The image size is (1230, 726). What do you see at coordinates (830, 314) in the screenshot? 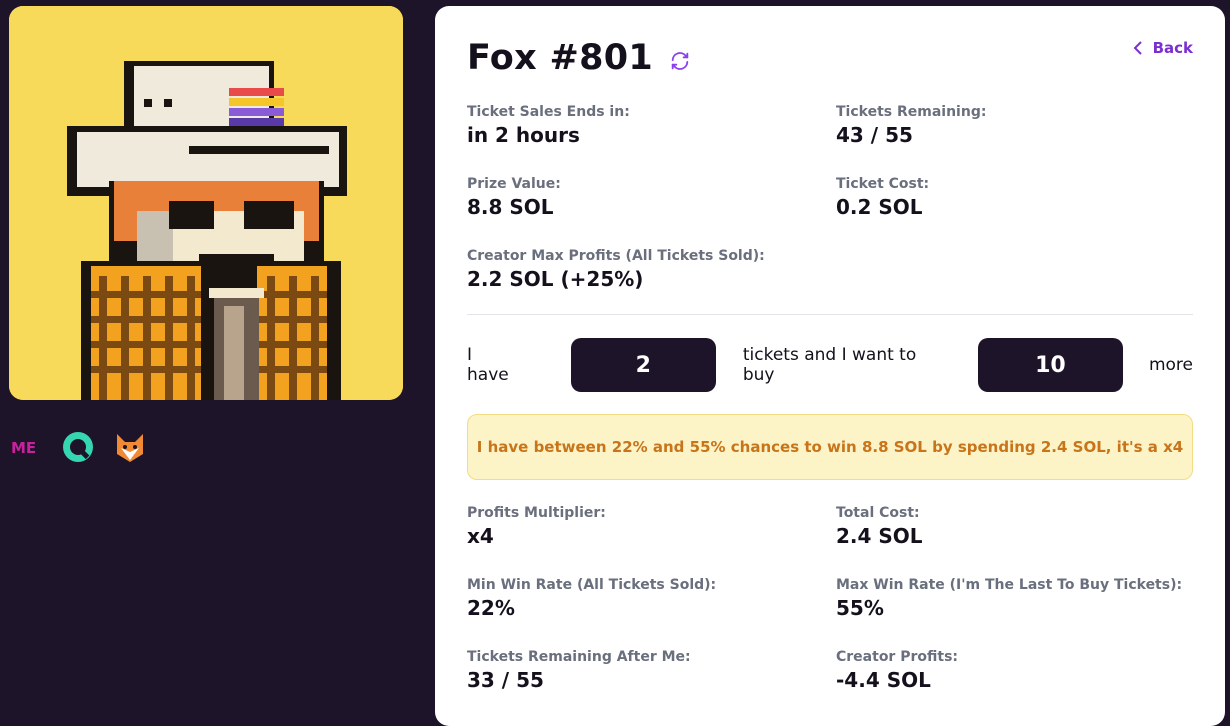
I see `divider` at bounding box center [830, 314].